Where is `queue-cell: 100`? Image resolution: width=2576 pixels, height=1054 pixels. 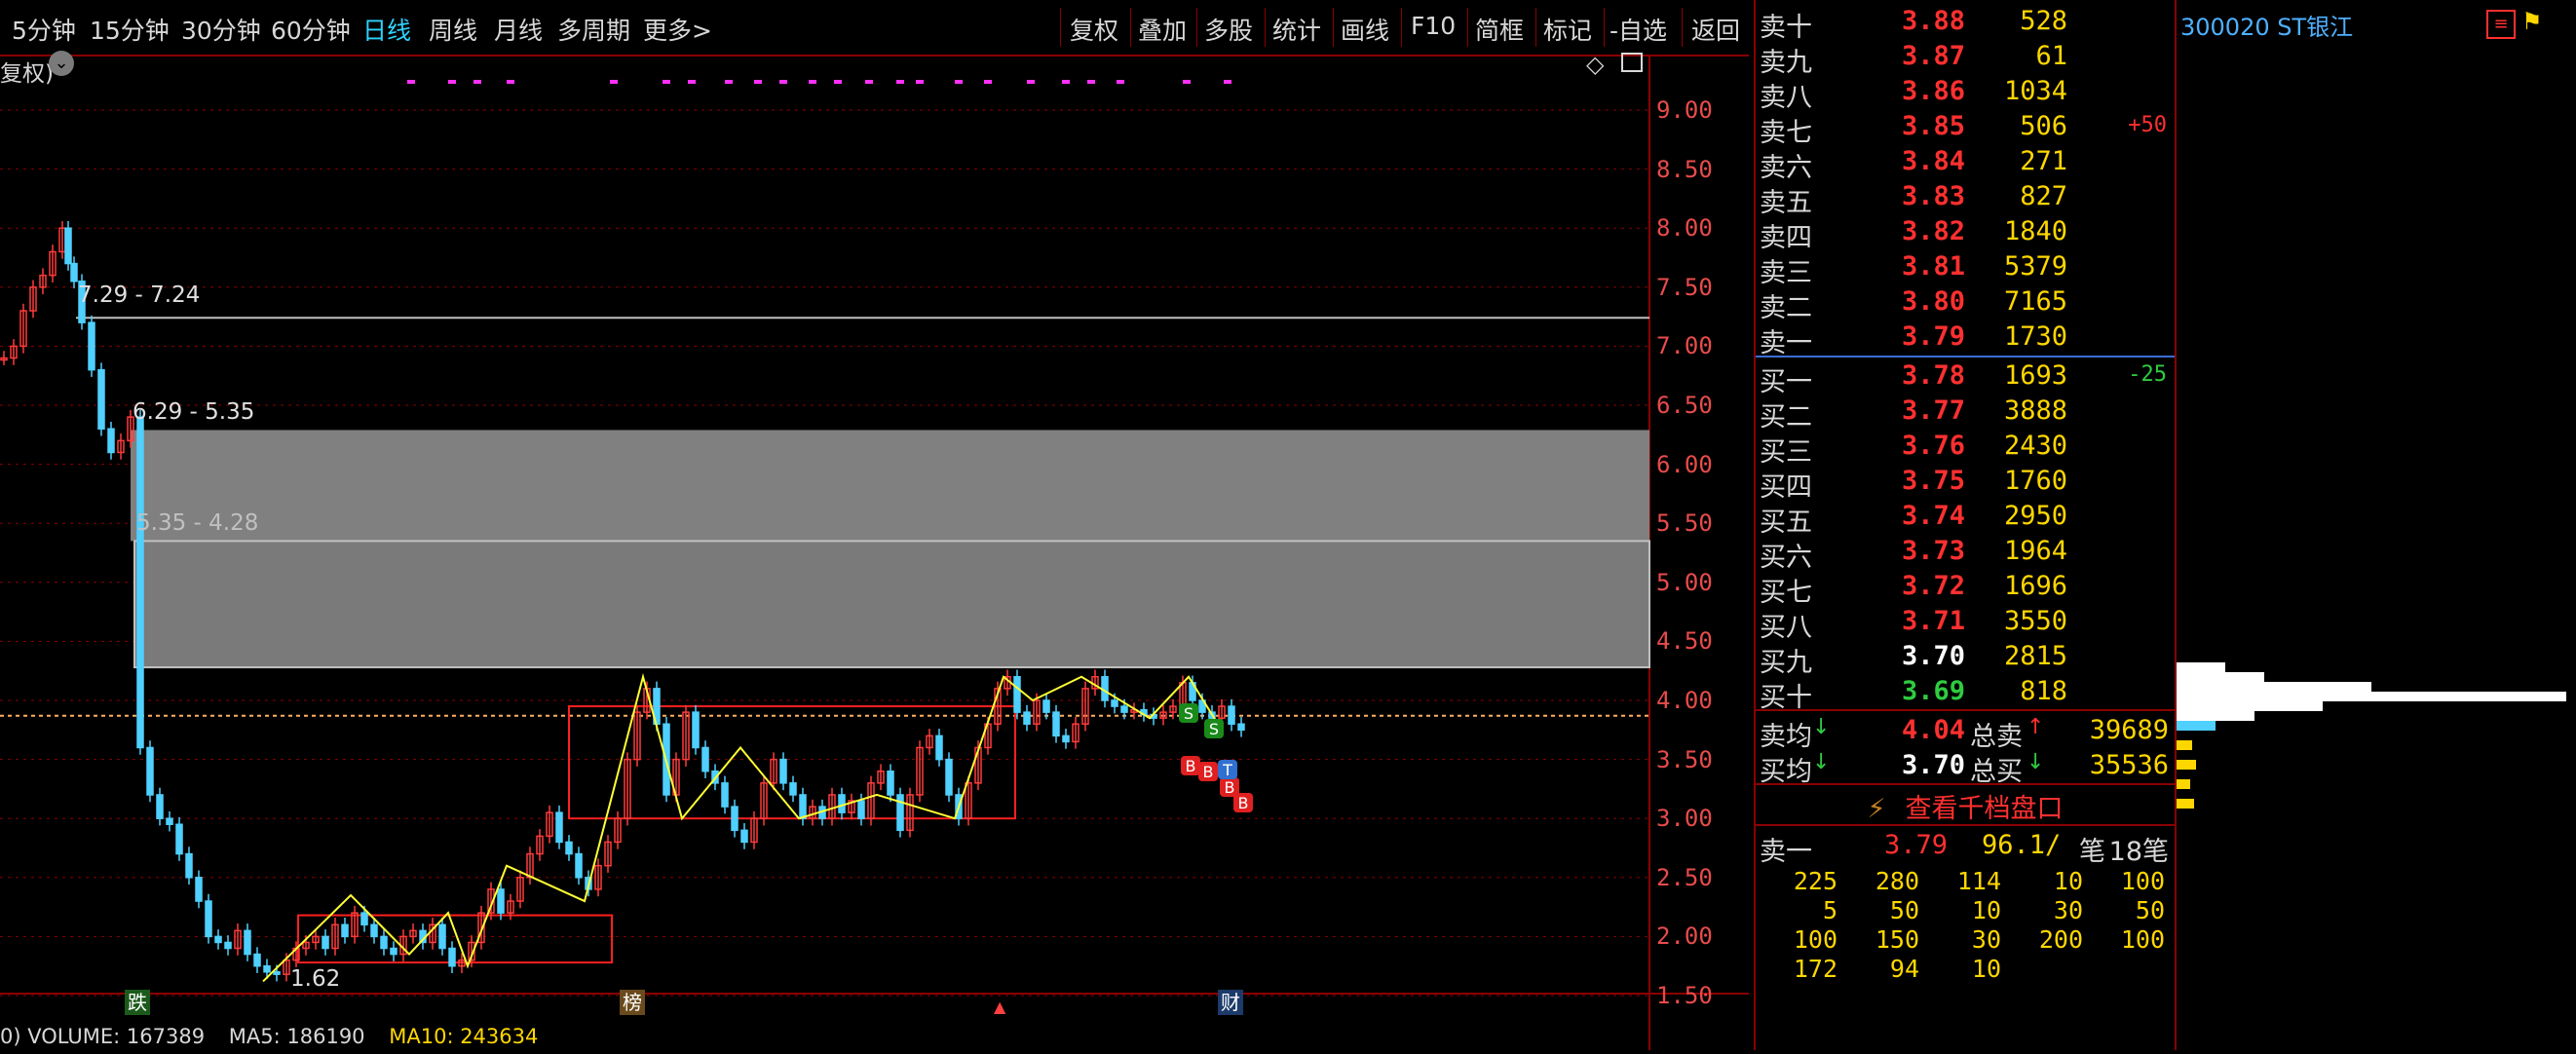 queue-cell: 100 is located at coordinates (2142, 881).